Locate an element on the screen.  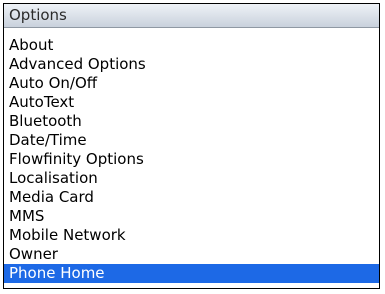
menu-item-mms: MMS is located at coordinates (191, 216).